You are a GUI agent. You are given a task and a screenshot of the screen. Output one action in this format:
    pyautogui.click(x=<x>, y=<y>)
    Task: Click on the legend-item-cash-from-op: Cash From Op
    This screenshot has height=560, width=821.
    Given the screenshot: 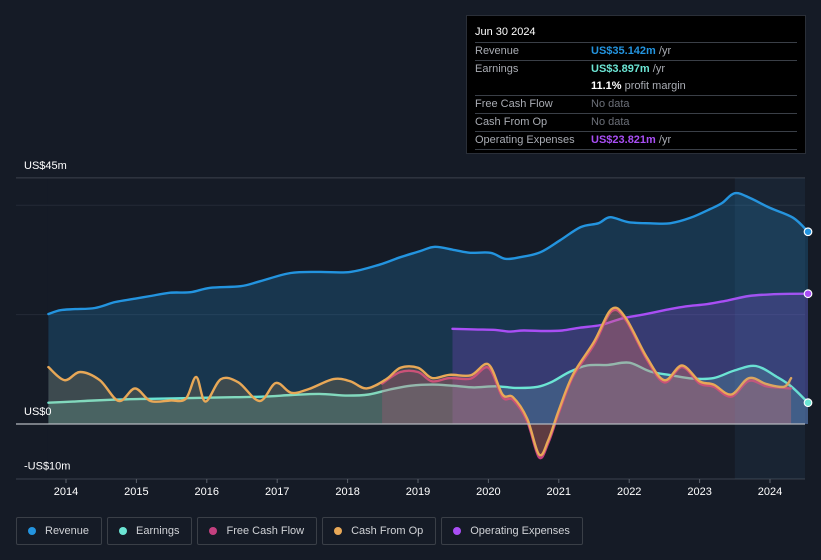 What is the action you would take?
    pyautogui.click(x=379, y=531)
    